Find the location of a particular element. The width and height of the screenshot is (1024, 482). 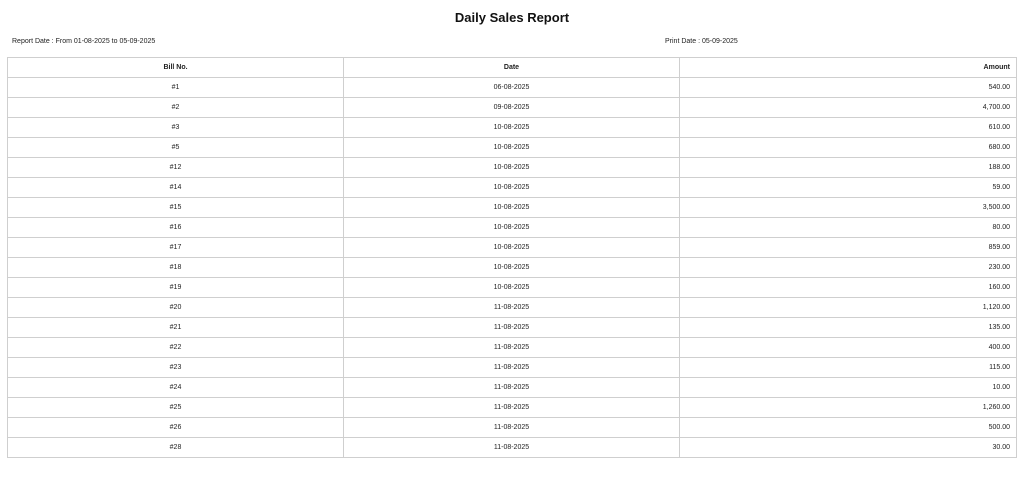

report-title: Daily Sales Report is located at coordinates (512, 17).